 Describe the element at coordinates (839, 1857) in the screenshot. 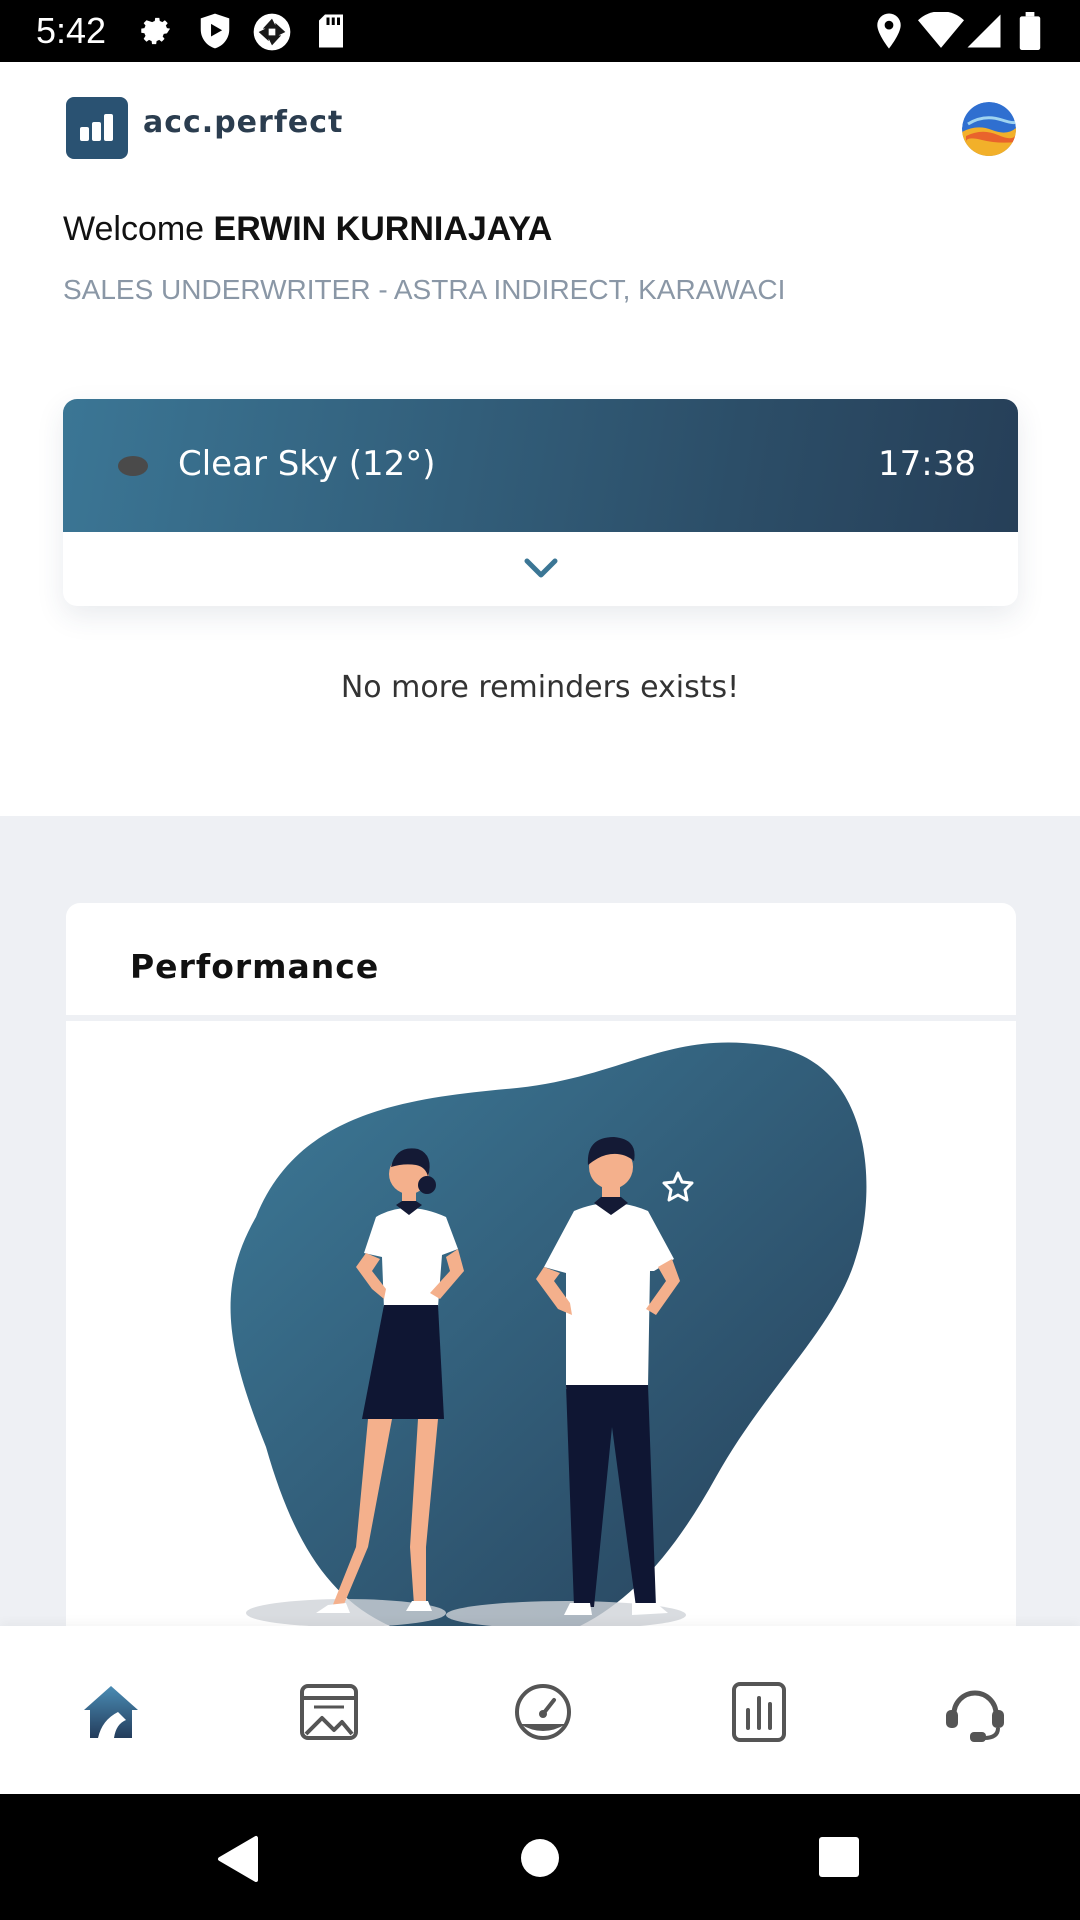

I see `recents-icon` at that location.